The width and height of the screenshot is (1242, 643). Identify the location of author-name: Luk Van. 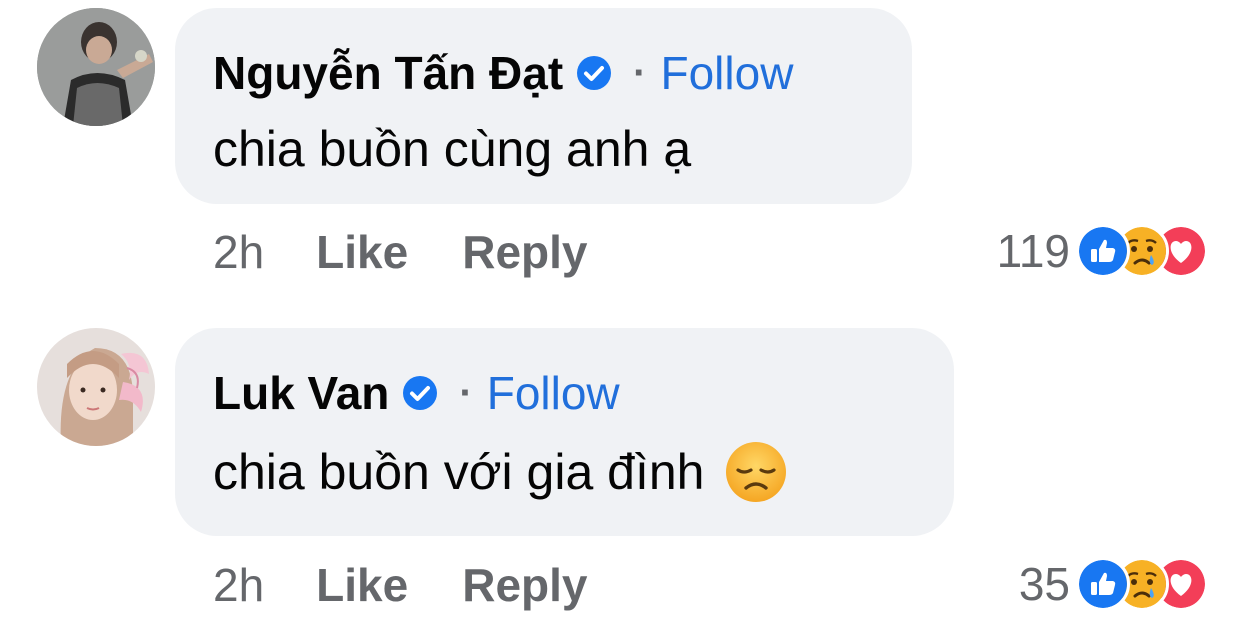
(301, 393).